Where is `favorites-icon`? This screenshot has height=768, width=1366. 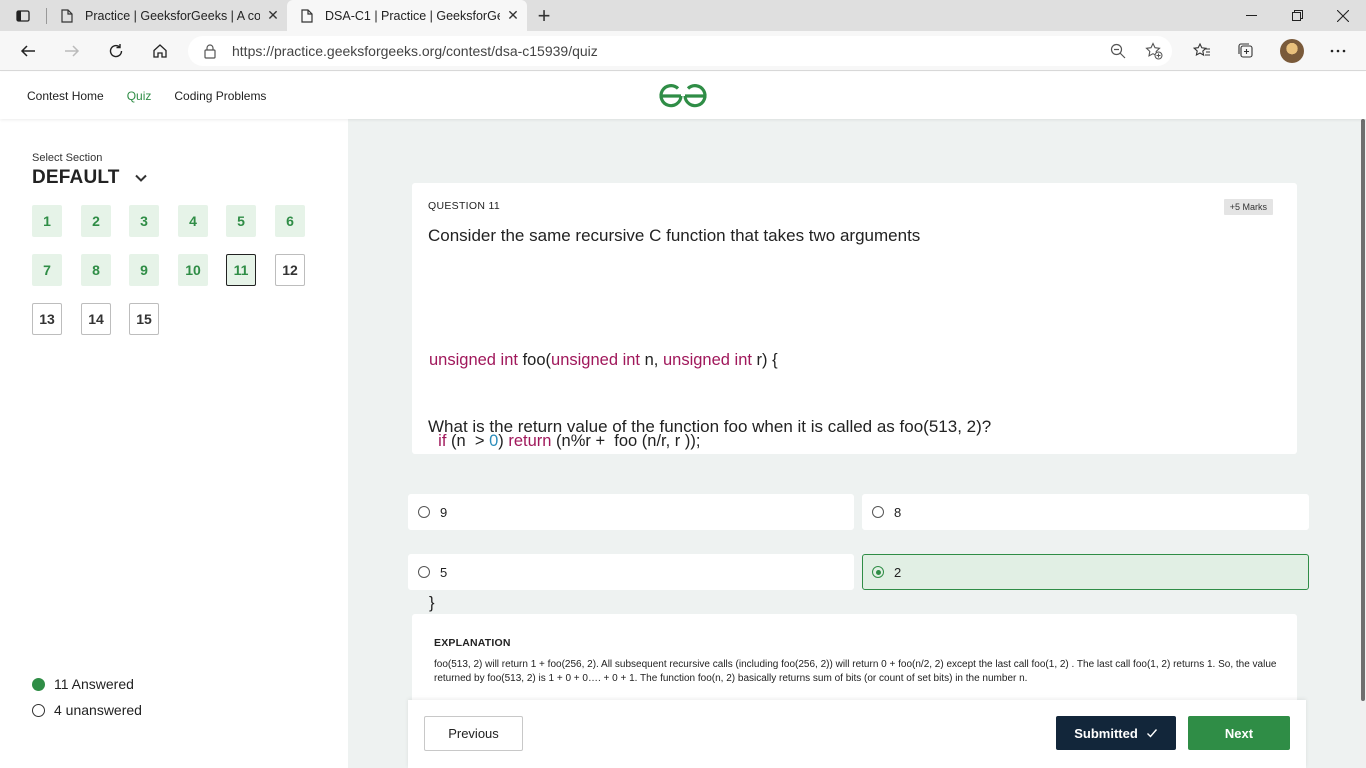
favorites-icon is located at coordinates (1201, 49).